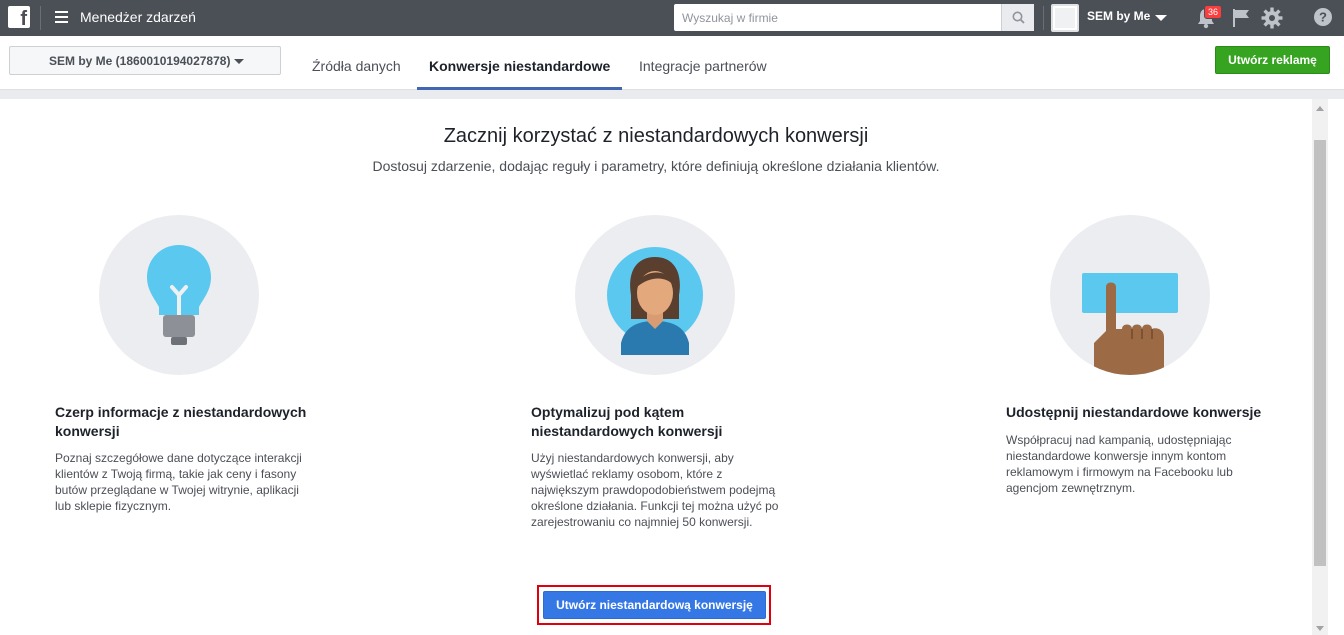 This screenshot has height=635, width=1344. Describe the element at coordinates (1272, 18) in the screenshot. I see `gear-icon` at that location.